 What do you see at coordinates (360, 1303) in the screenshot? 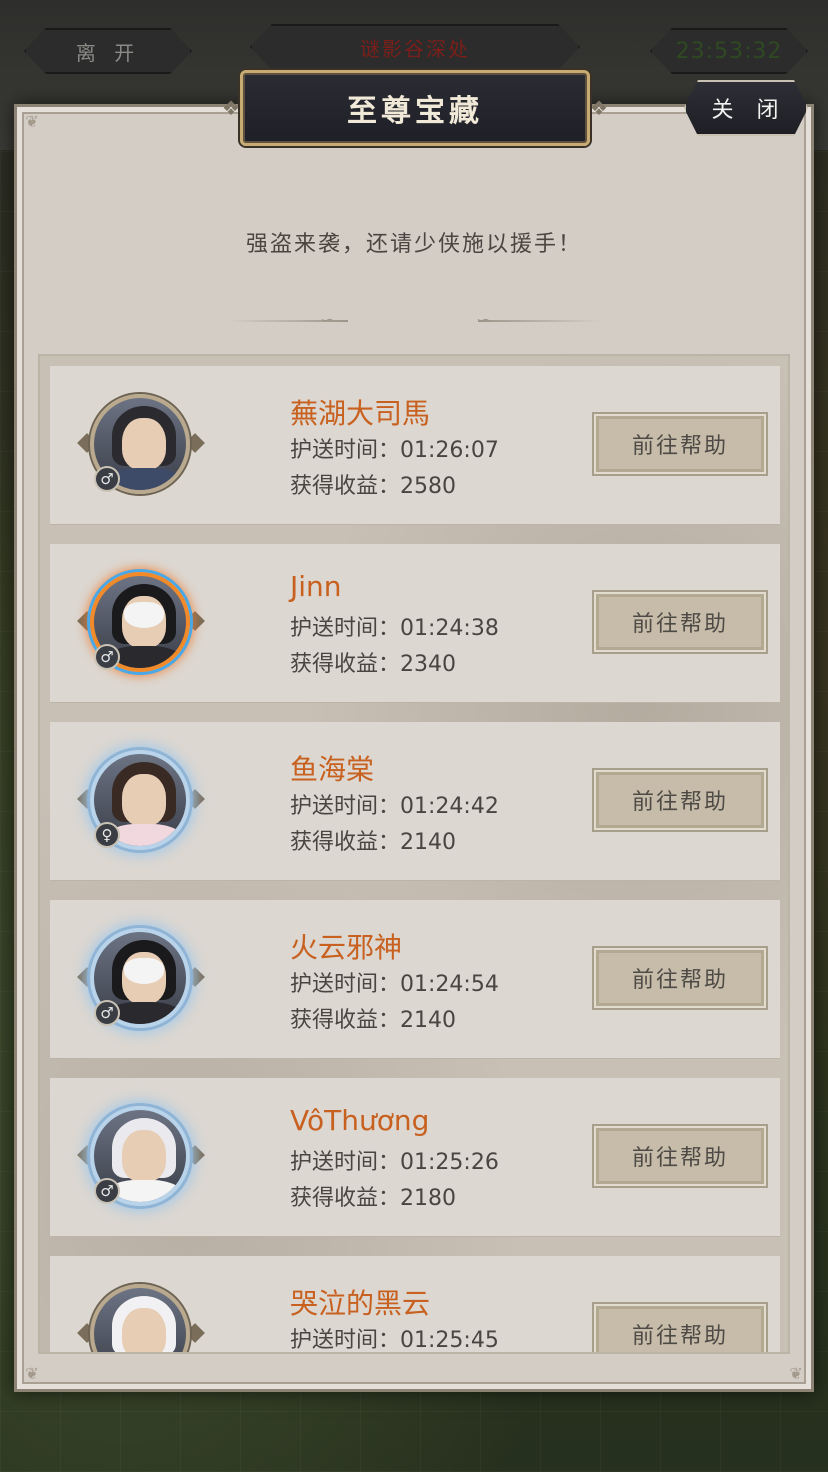
I see `player-name: 哭泣的黑云` at bounding box center [360, 1303].